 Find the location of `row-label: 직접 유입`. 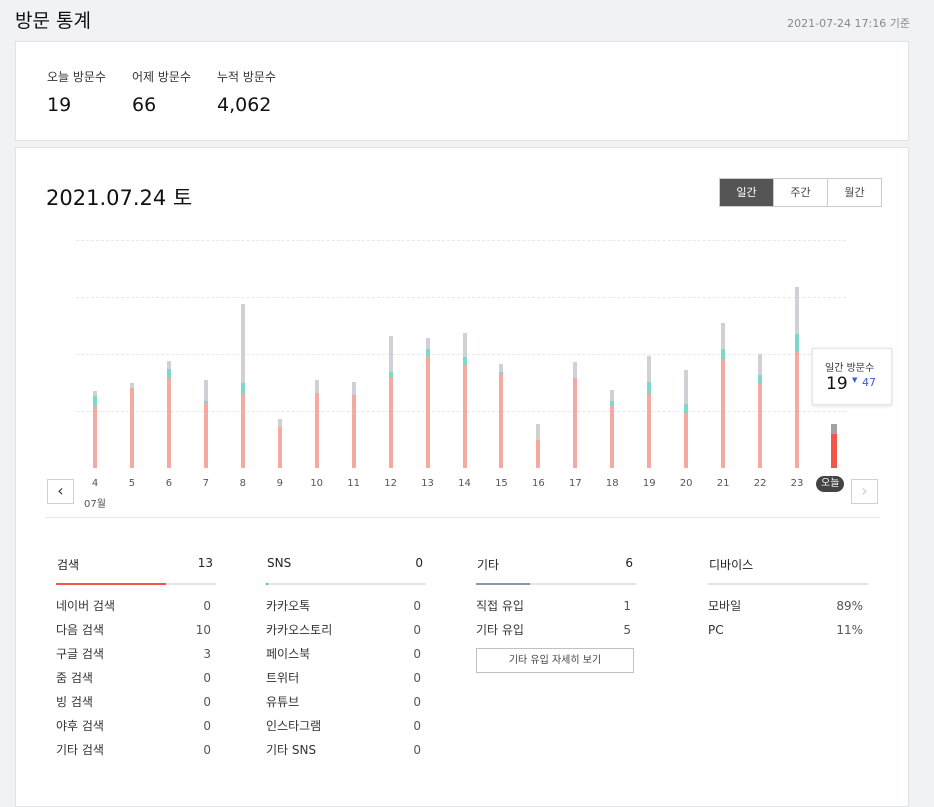

row-label: 직접 유입 is located at coordinates (500, 606).